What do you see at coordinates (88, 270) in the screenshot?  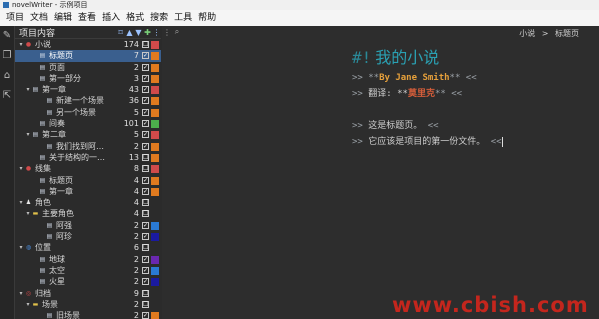 I see `tree-row: ▤ 太空 2 ✓` at bounding box center [88, 270].